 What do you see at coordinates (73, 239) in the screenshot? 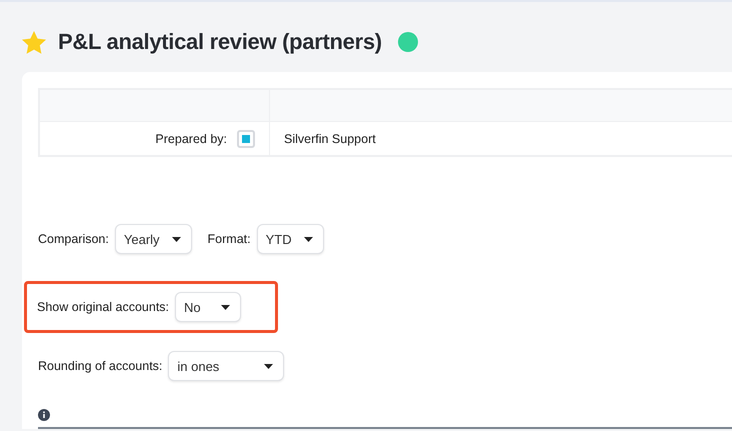
I see `option-label: Comparison:` at bounding box center [73, 239].